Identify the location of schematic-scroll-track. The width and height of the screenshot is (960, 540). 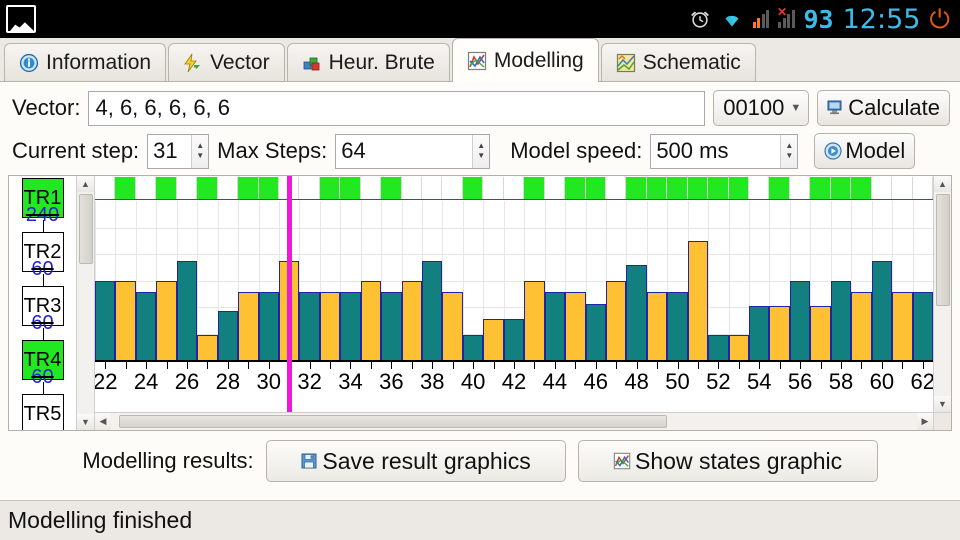
(86, 303).